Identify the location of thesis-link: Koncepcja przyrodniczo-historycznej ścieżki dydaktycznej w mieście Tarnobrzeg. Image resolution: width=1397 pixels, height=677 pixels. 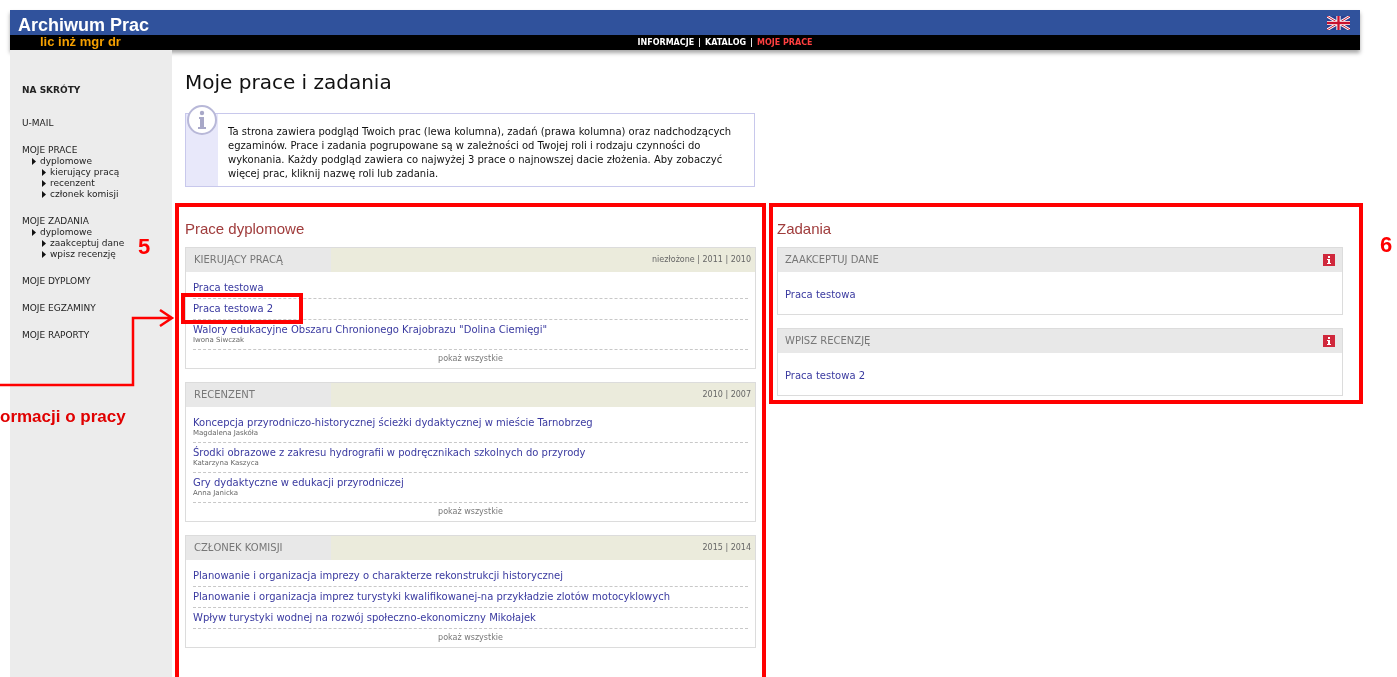
(470, 422).